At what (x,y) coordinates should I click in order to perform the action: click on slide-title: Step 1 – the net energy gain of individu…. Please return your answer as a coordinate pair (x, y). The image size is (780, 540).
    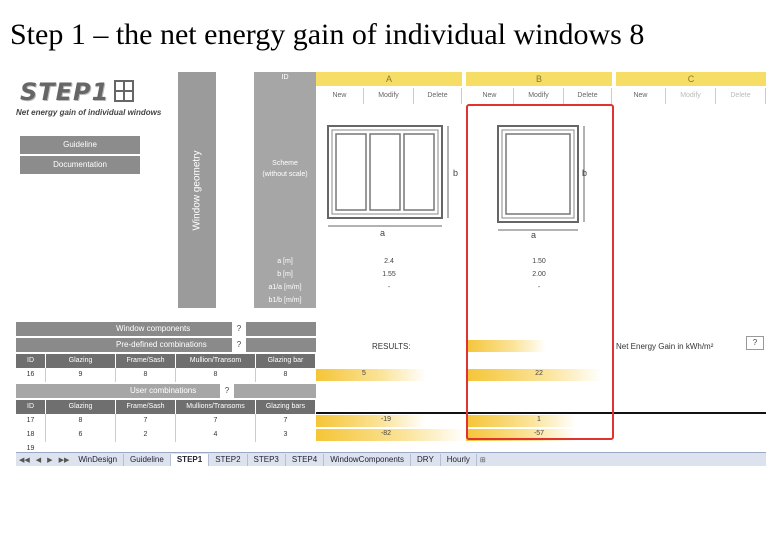
    Looking at the image, I should click on (327, 34).